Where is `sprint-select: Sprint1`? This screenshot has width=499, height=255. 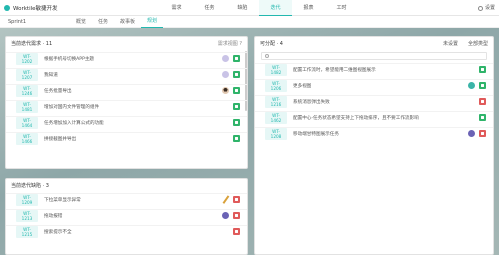 sprint-select: Sprint1 is located at coordinates (39, 22).